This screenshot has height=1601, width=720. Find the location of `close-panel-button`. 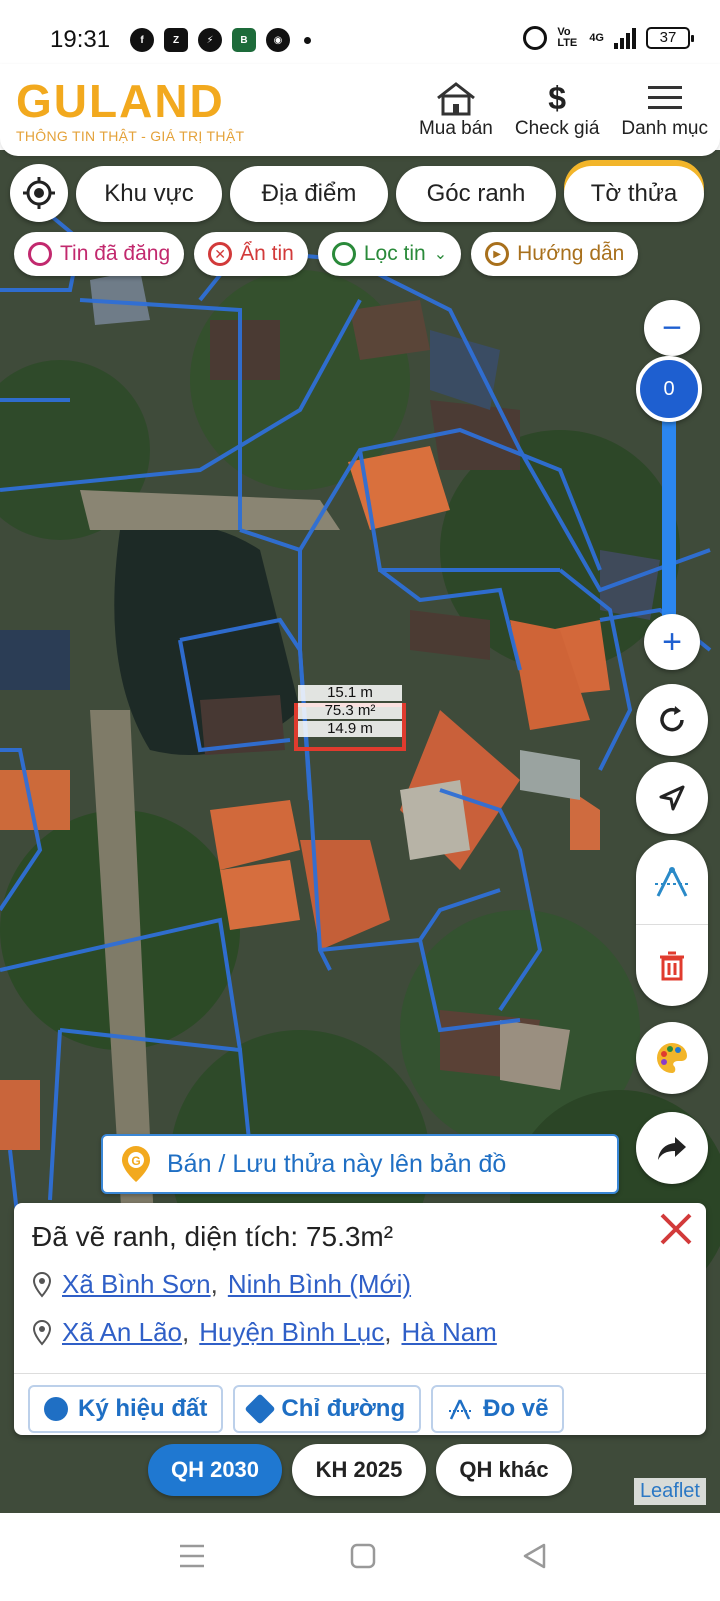

close-panel-button is located at coordinates (676, 1229).